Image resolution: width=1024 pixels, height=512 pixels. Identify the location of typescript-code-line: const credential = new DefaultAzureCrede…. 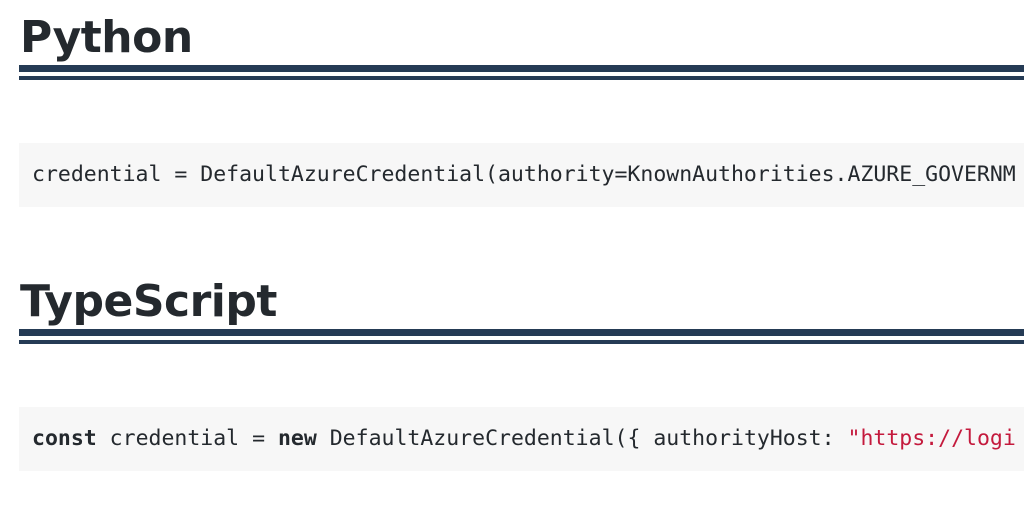
(524, 439).